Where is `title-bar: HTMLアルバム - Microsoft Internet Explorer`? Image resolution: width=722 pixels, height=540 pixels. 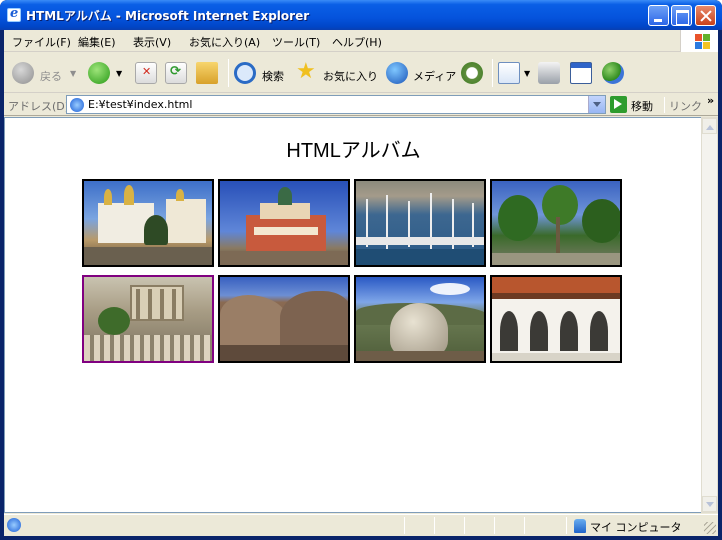
title-bar: HTMLアルバム - Microsoft Internet Explorer is located at coordinates (361, 15).